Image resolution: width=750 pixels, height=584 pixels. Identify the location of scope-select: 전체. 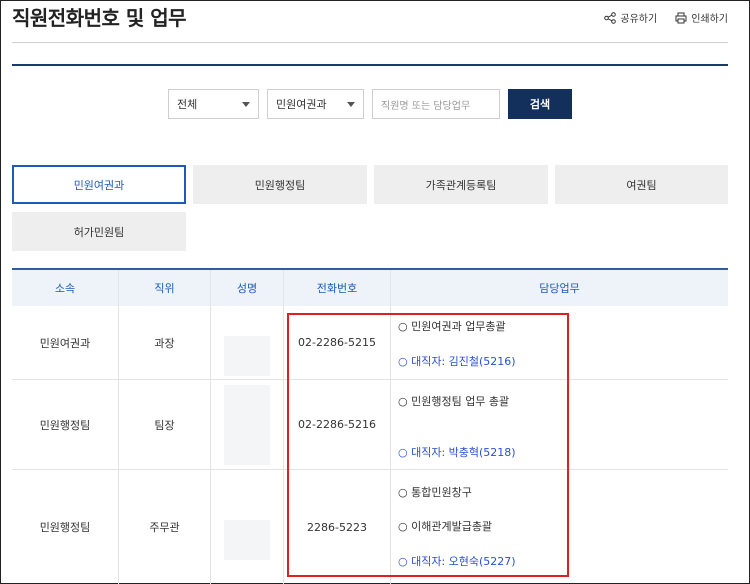
(213, 104).